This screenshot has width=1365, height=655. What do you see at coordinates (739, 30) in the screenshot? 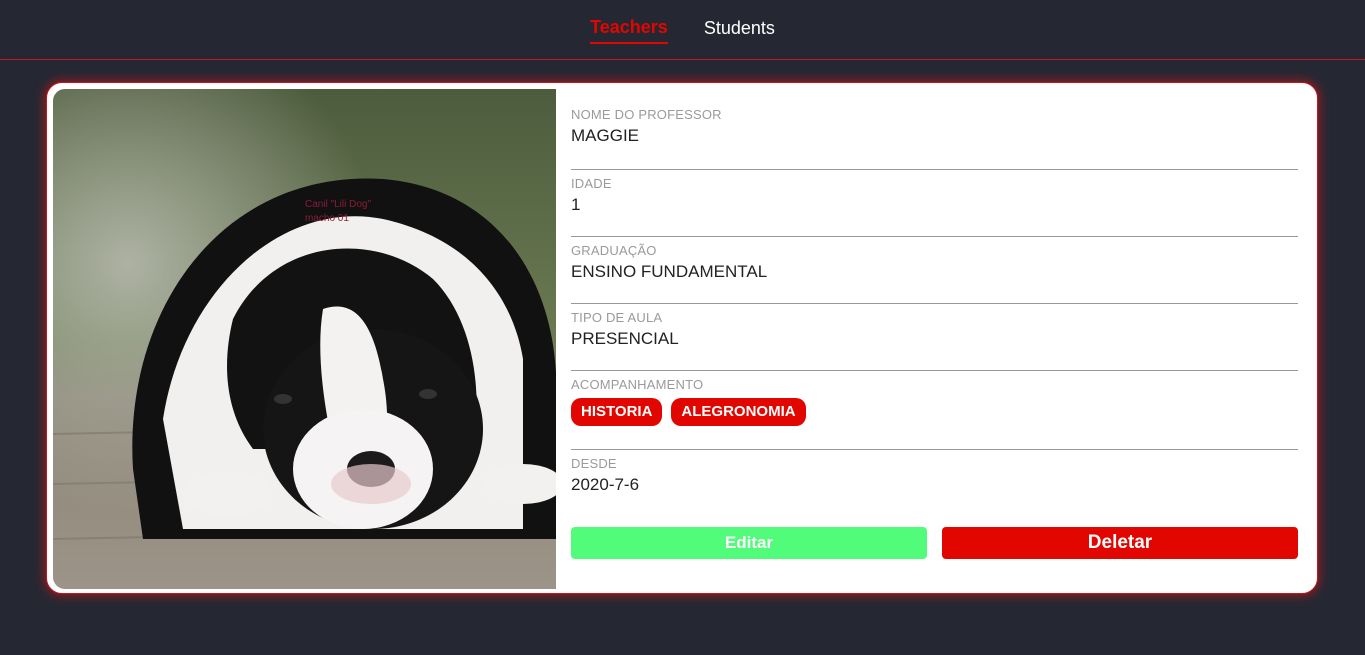
I see `nav-students-link: Students` at bounding box center [739, 30].